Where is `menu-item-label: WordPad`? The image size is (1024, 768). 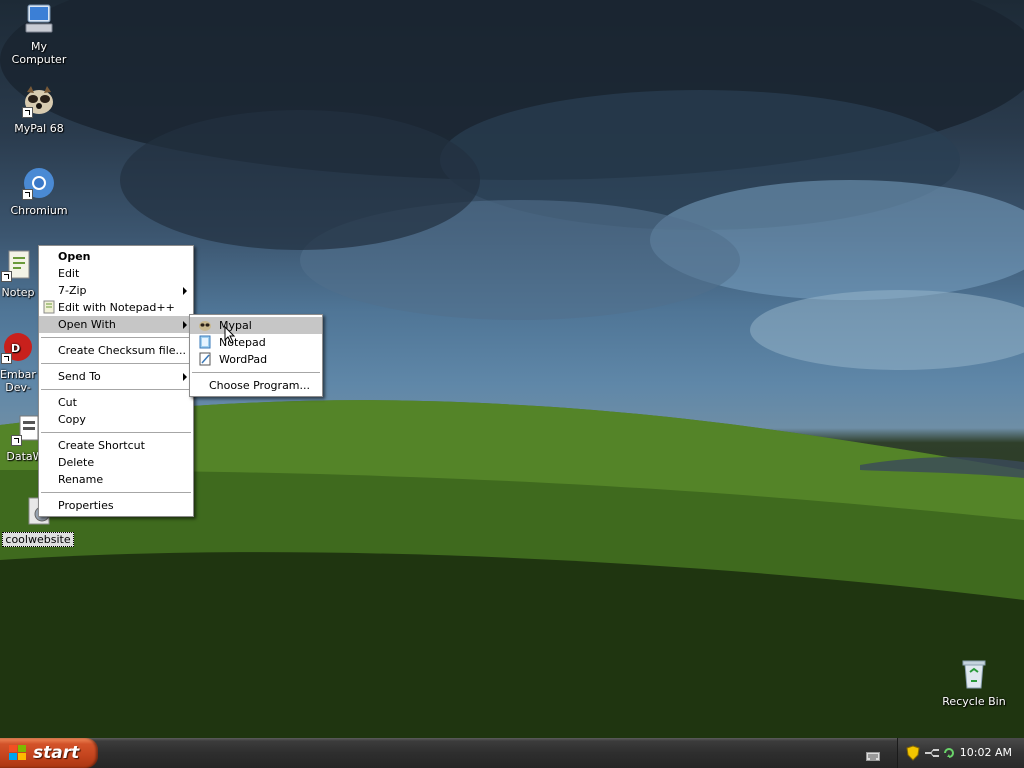
menu-item-label: WordPad is located at coordinates (243, 359).